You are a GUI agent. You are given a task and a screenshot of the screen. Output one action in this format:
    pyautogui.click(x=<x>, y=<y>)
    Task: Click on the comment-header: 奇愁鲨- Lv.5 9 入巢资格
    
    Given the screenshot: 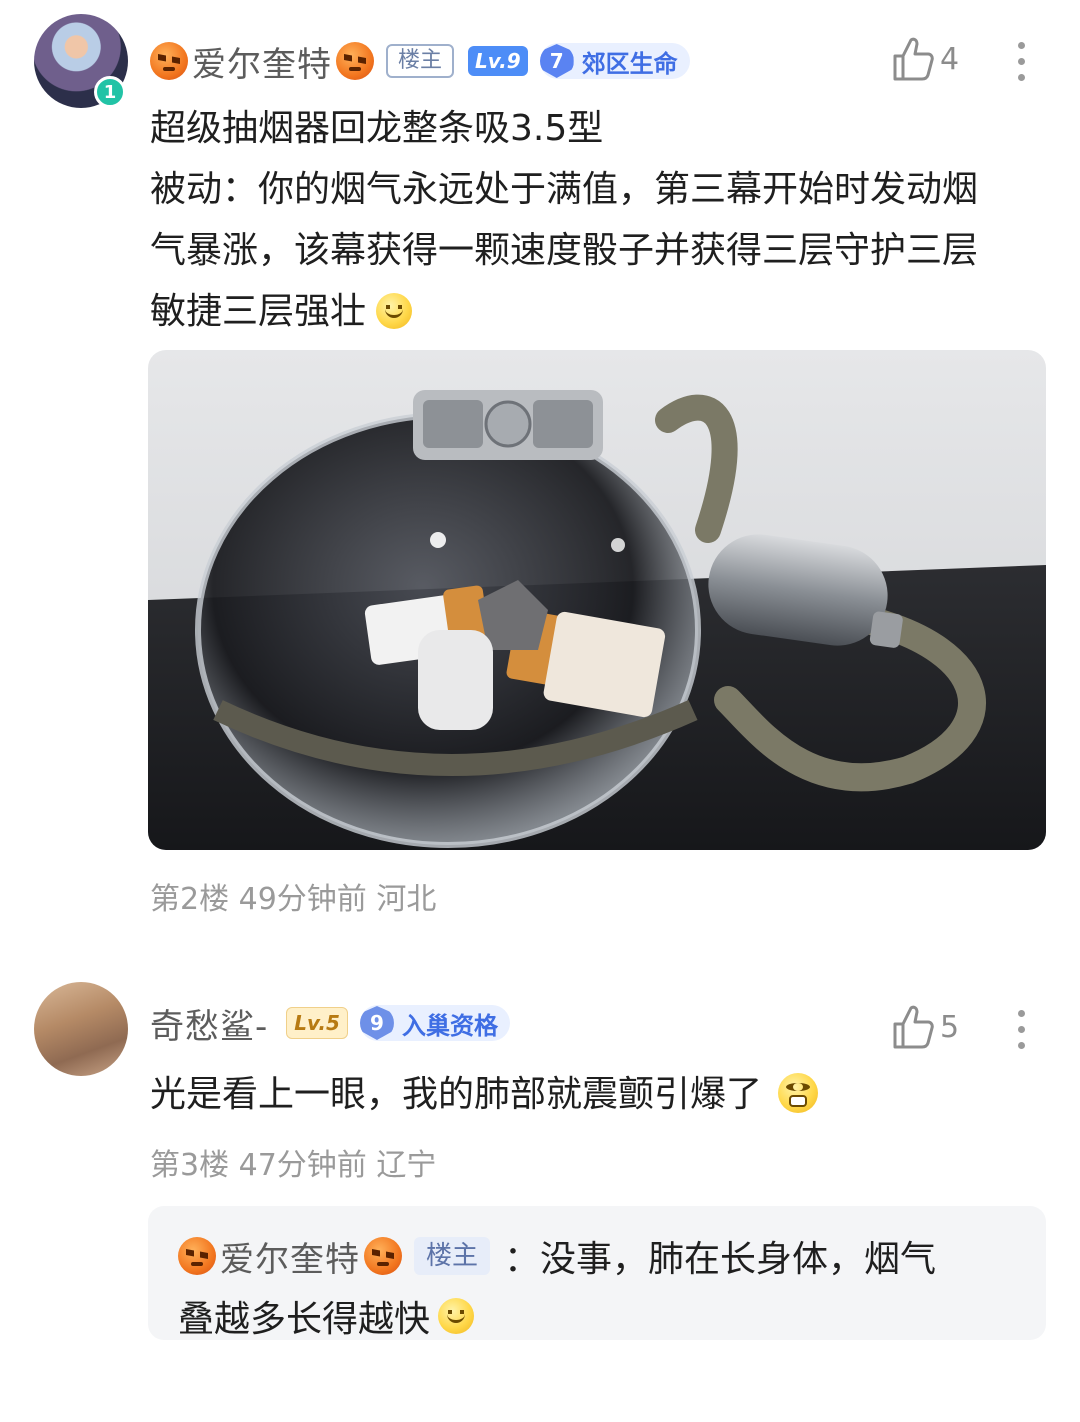 What is the action you would take?
    pyautogui.click(x=330, y=1023)
    